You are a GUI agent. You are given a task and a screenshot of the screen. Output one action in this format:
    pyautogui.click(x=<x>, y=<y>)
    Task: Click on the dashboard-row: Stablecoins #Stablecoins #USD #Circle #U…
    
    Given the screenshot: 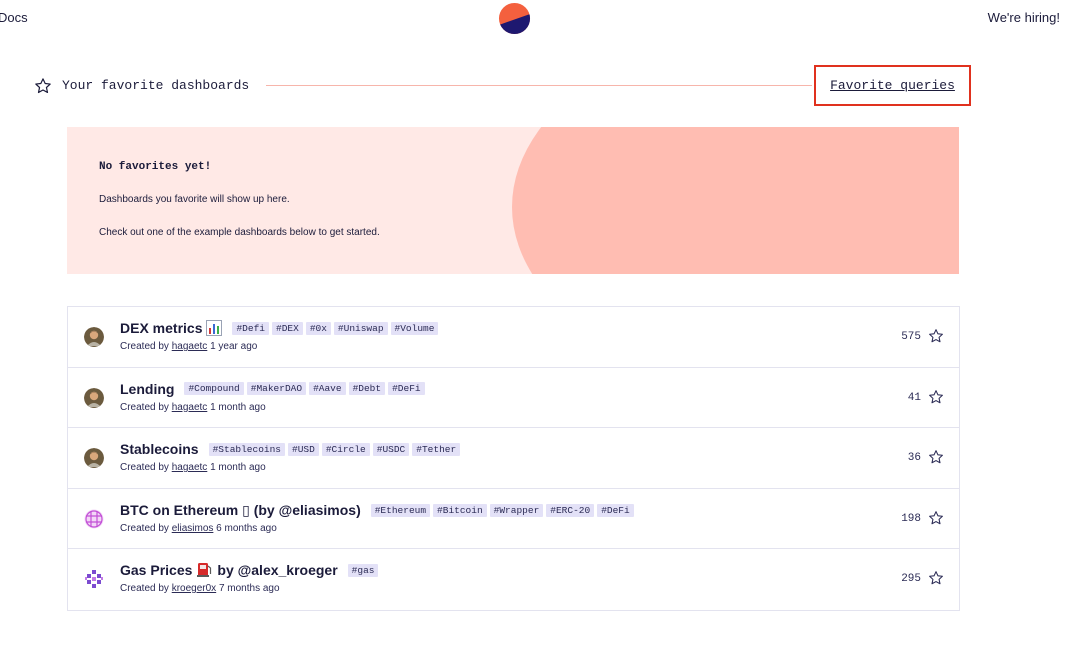 What is the action you would take?
    pyautogui.click(x=513, y=458)
    